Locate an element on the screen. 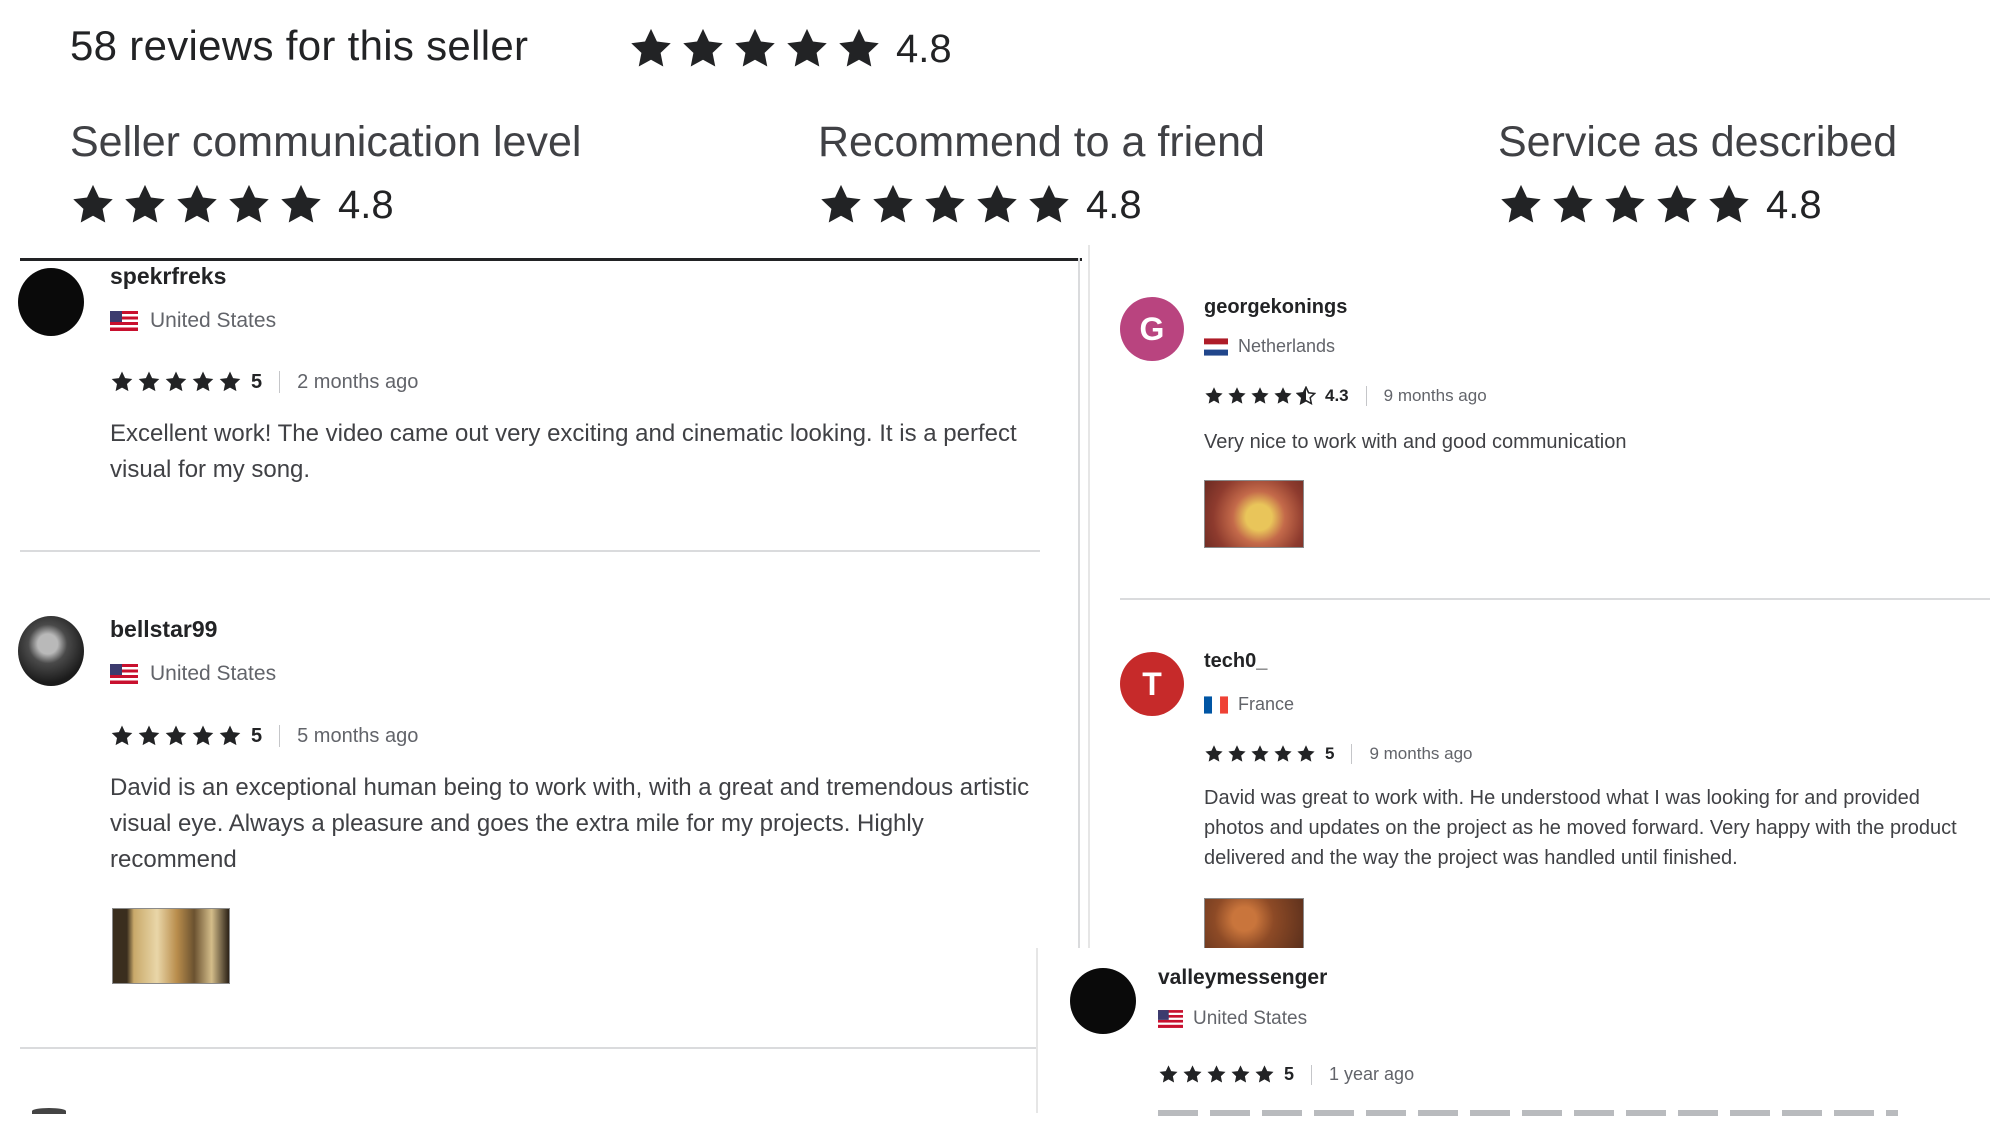 This screenshot has height=1125, width=2000. section-divider is located at coordinates (551, 259).